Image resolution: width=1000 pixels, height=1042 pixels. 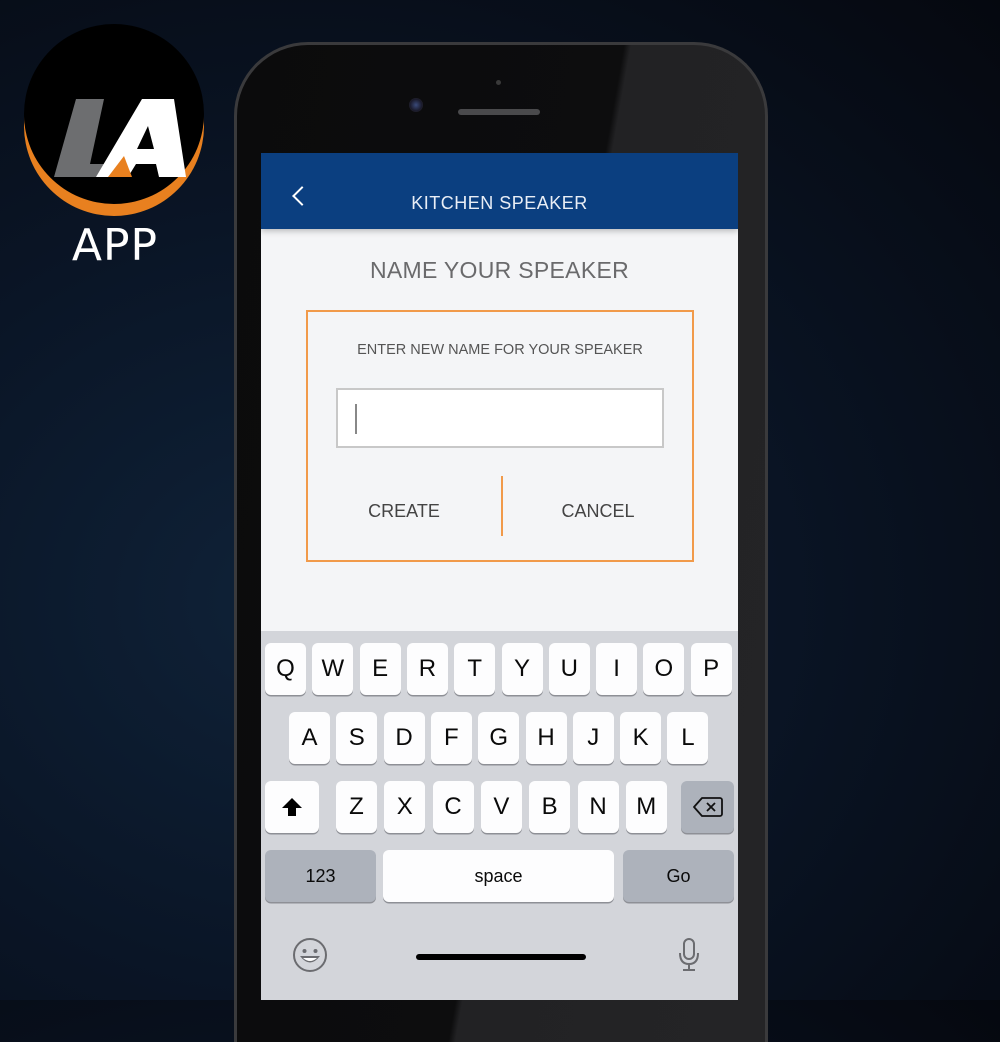 I want to click on space-key: space, so click(x=498, y=876).